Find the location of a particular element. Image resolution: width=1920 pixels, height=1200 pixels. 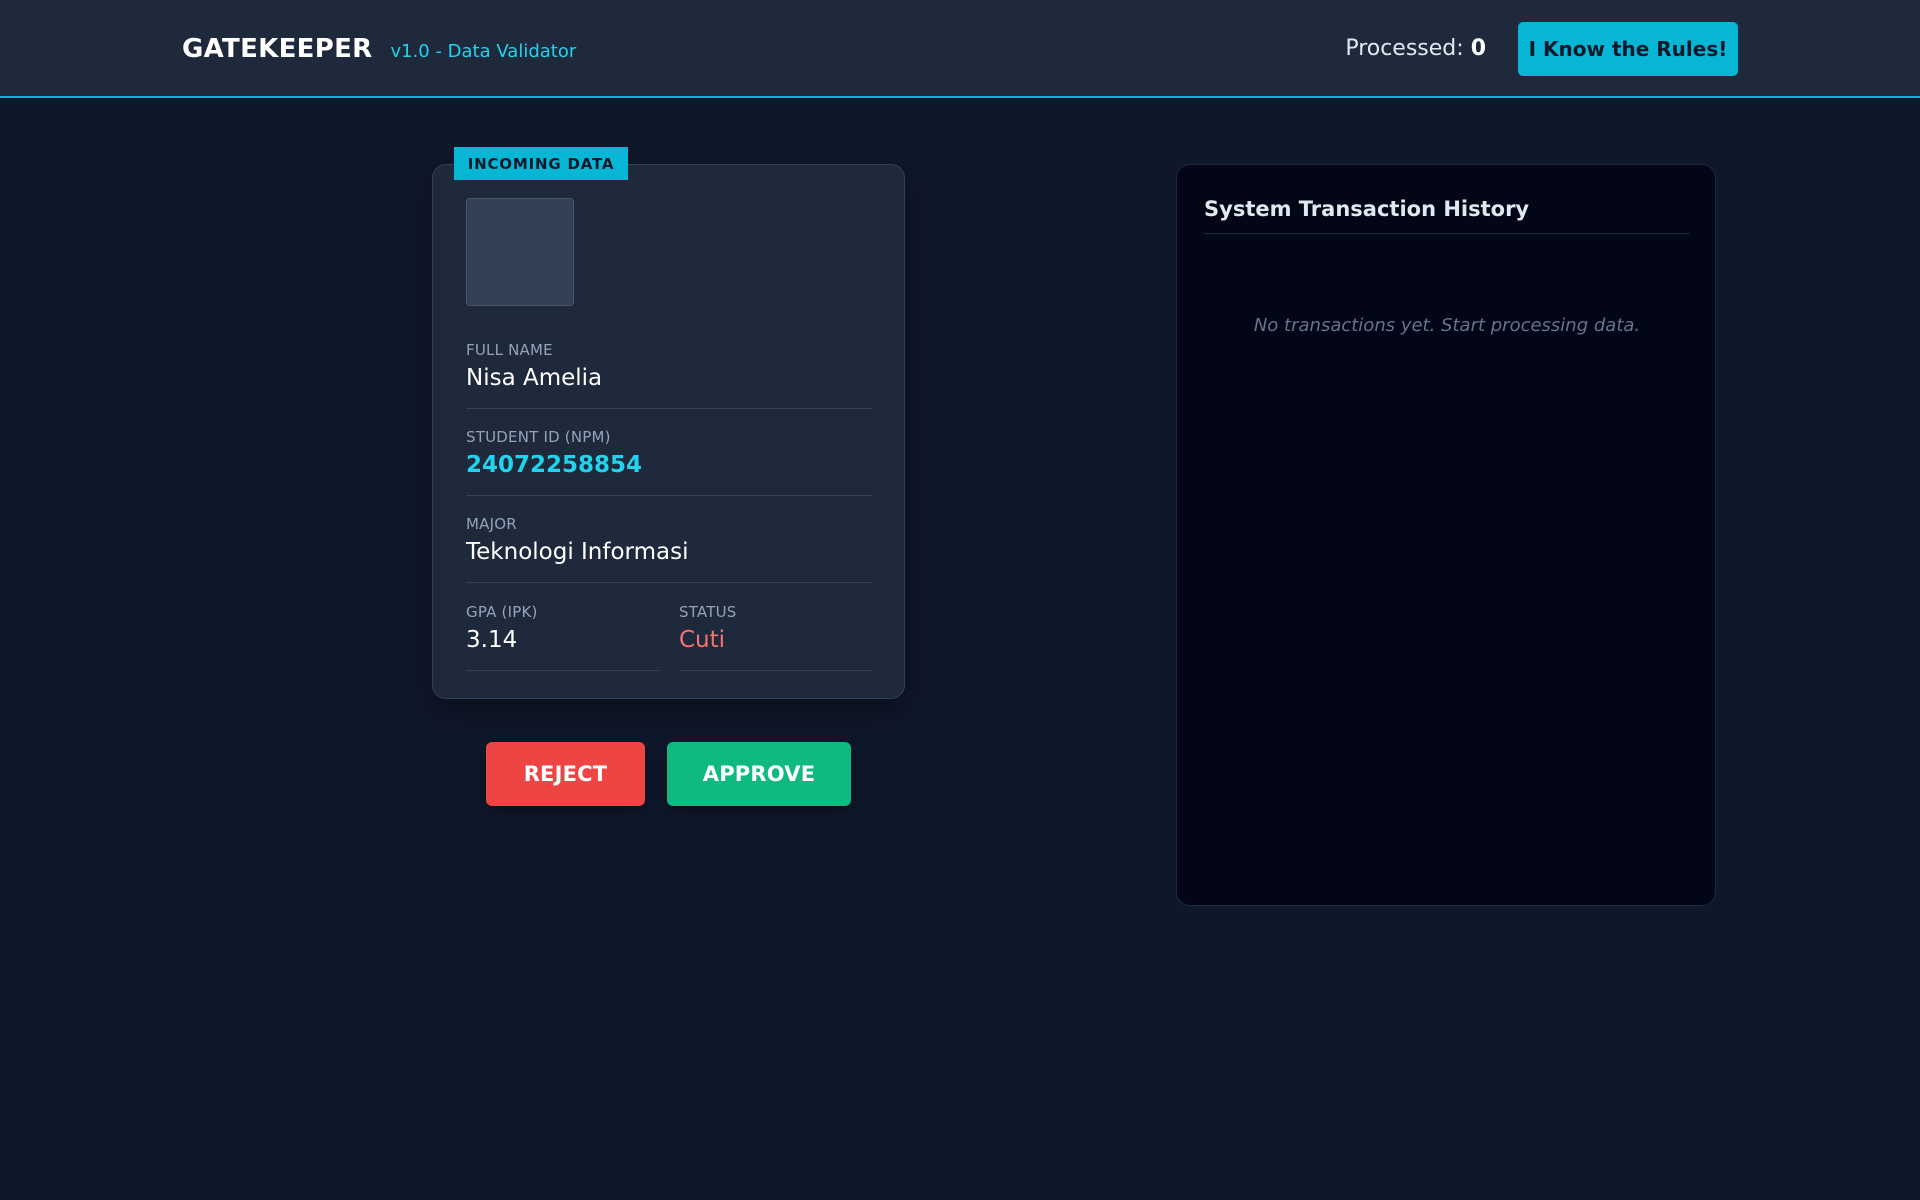

status-value: Cuti is located at coordinates (702, 640).